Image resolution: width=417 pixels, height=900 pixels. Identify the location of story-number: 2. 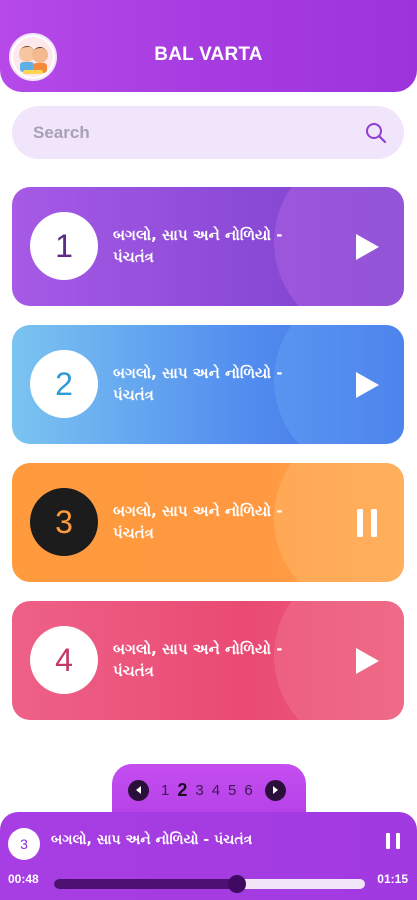
(64, 384).